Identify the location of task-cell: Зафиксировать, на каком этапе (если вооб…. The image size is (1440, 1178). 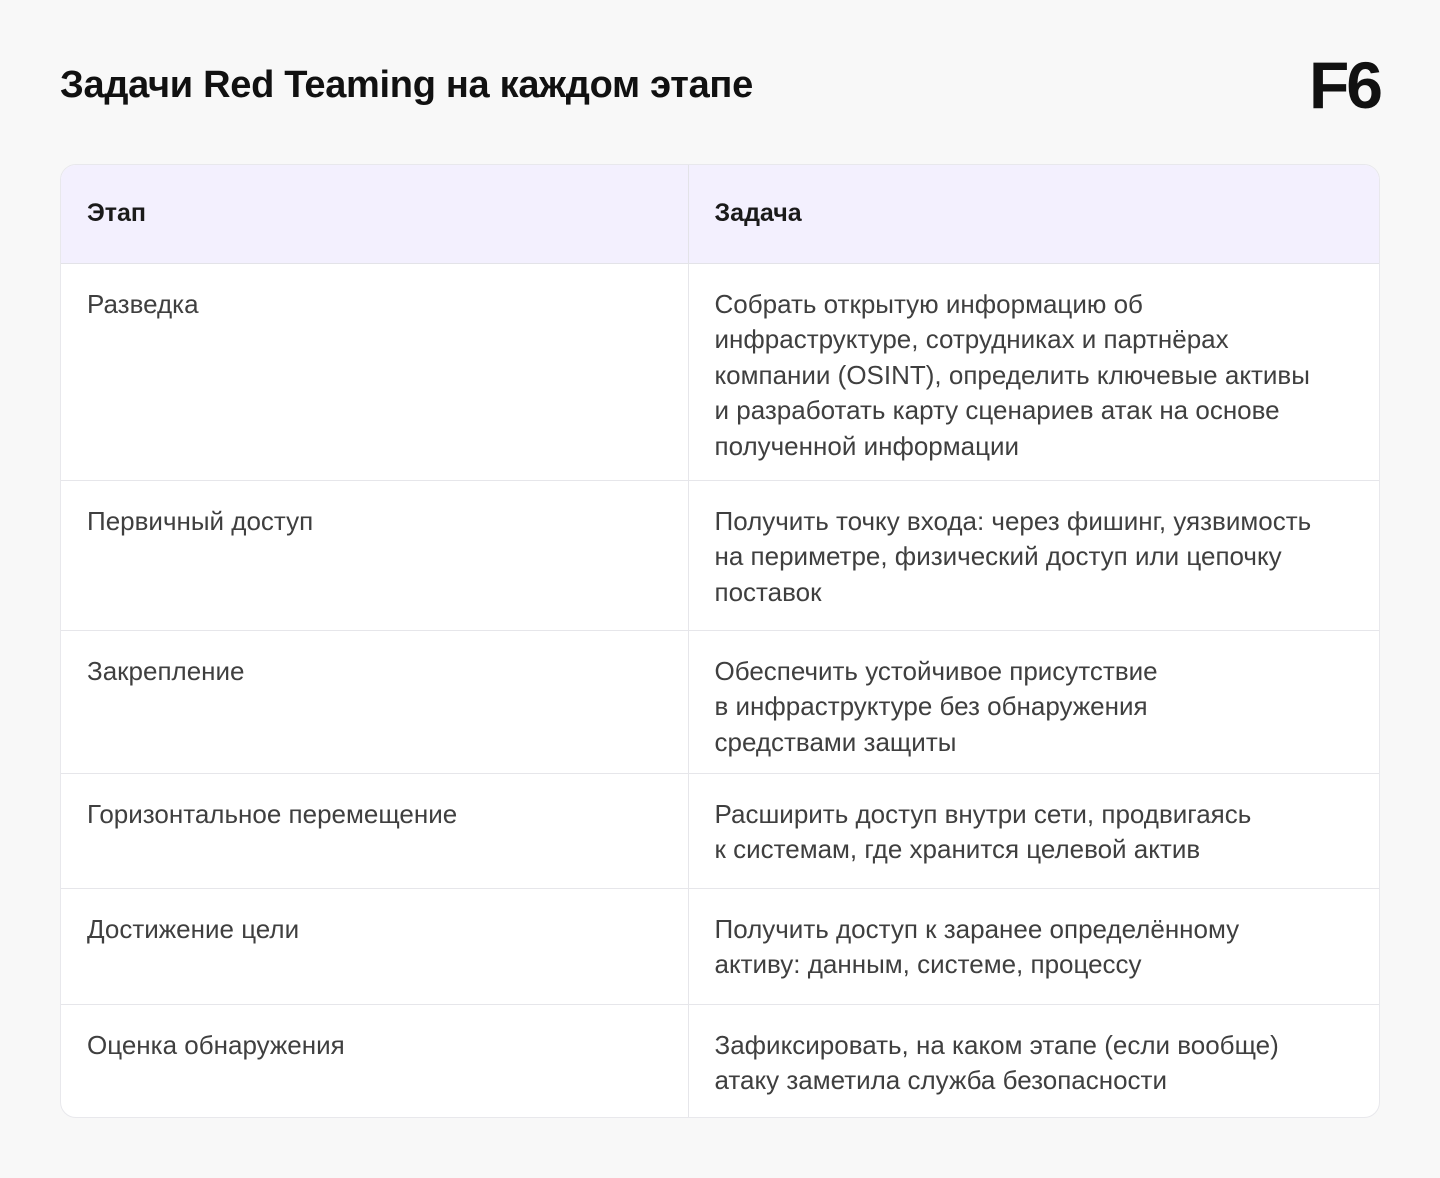
(1033, 1060).